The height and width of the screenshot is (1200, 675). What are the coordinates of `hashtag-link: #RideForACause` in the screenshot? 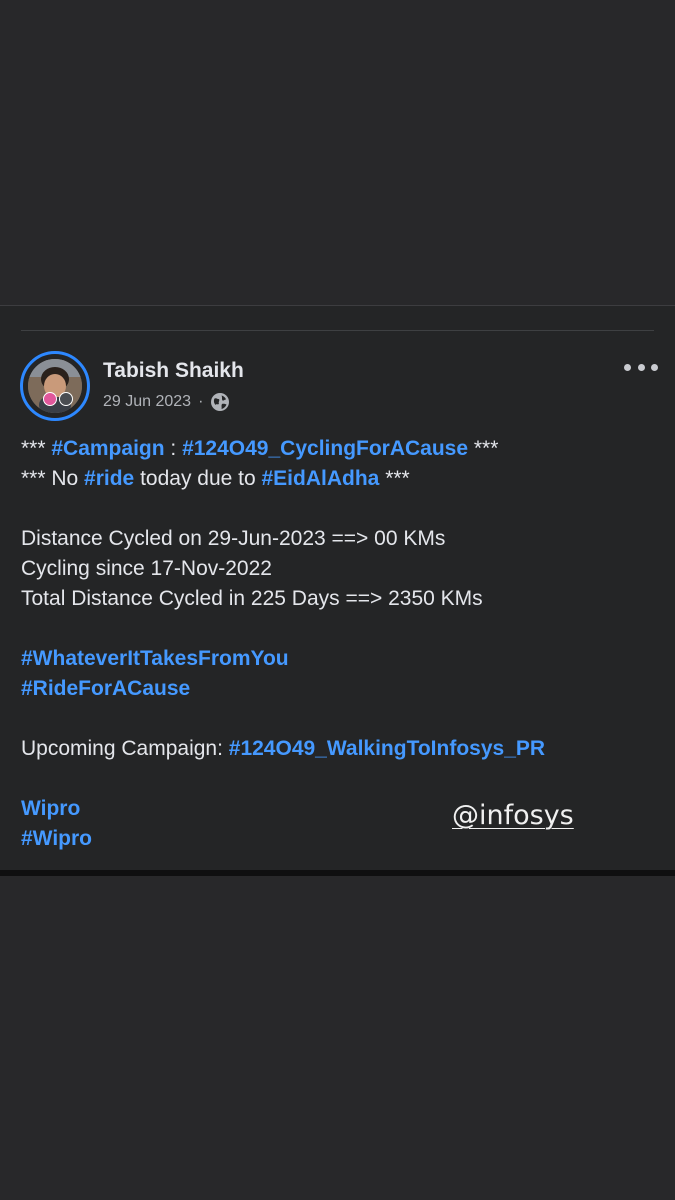 It's located at (105, 688).